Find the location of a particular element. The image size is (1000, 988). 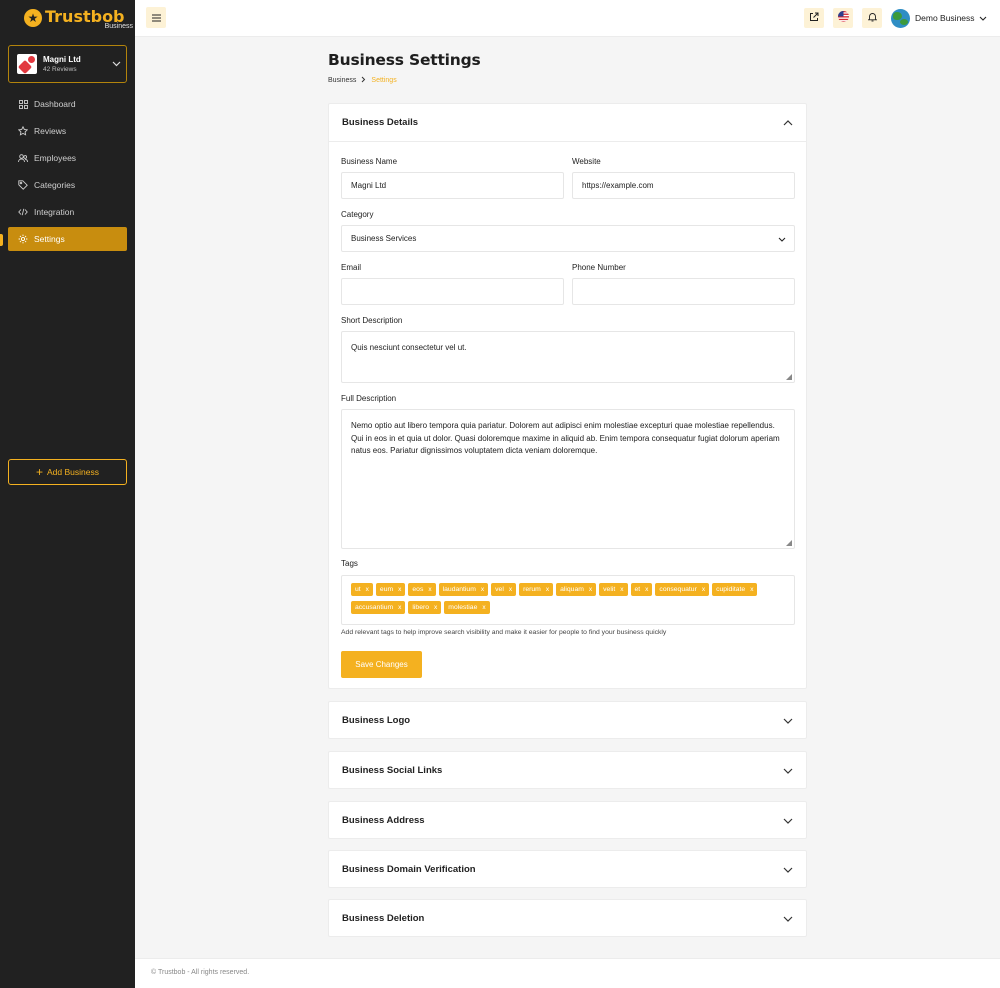

card-title: Business Details is located at coordinates (380, 122).